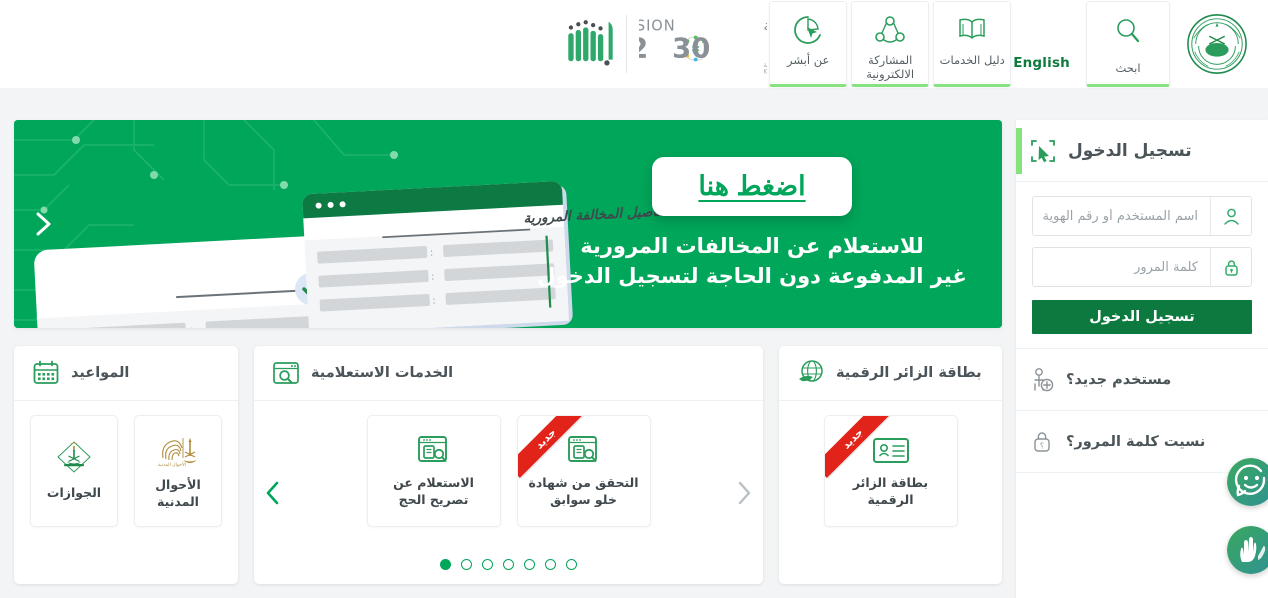  What do you see at coordinates (752, 246) in the screenshot?
I see `hero-subtitle-line1: للاستعلام عن المخالفات المرورية` at bounding box center [752, 246].